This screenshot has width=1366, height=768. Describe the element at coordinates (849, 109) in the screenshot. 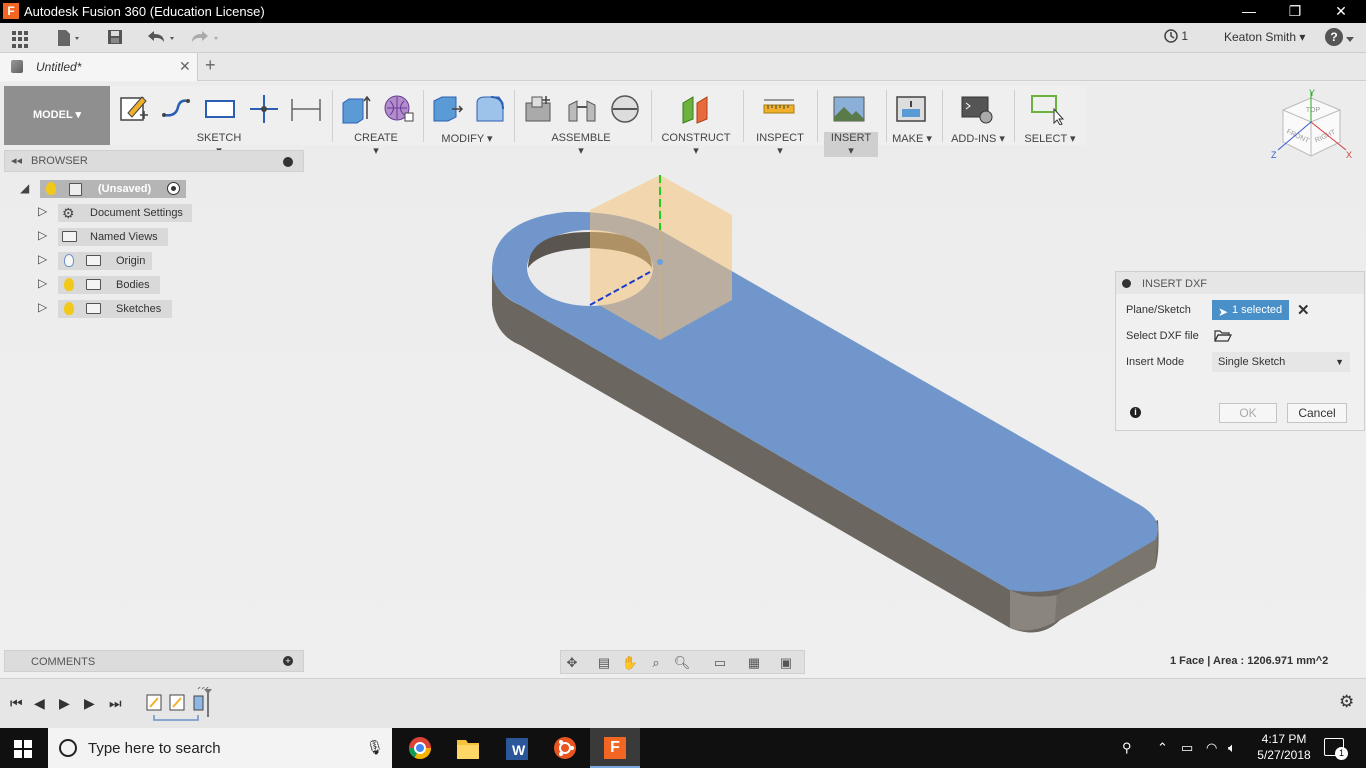

I see `insert-image-icon` at that location.